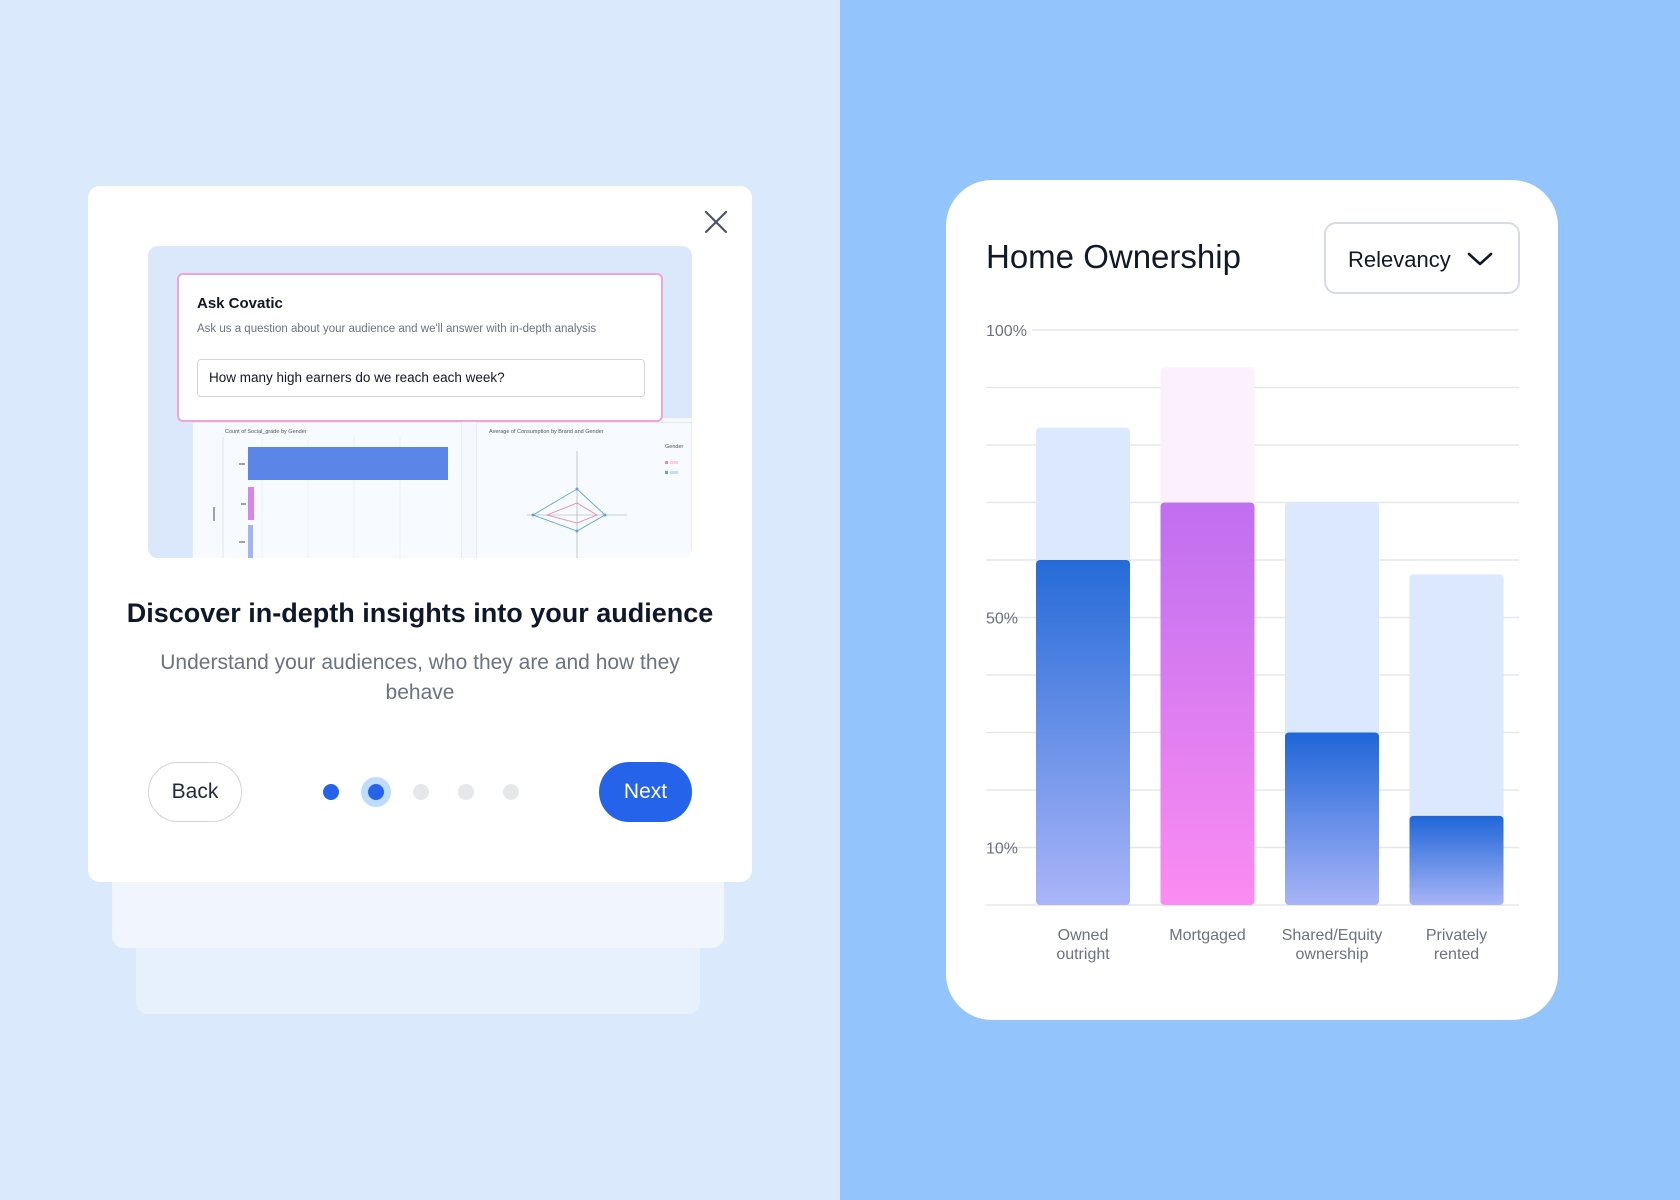  Describe the element at coordinates (1456, 935) in the screenshot. I see `x-tick-label: Privately` at that location.